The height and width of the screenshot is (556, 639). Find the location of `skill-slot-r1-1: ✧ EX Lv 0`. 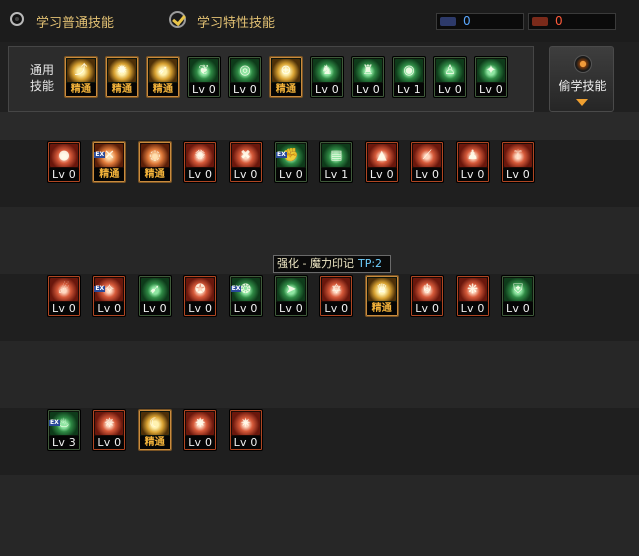

skill-slot-r1-1: ✧ EX Lv 0 is located at coordinates (109, 296).